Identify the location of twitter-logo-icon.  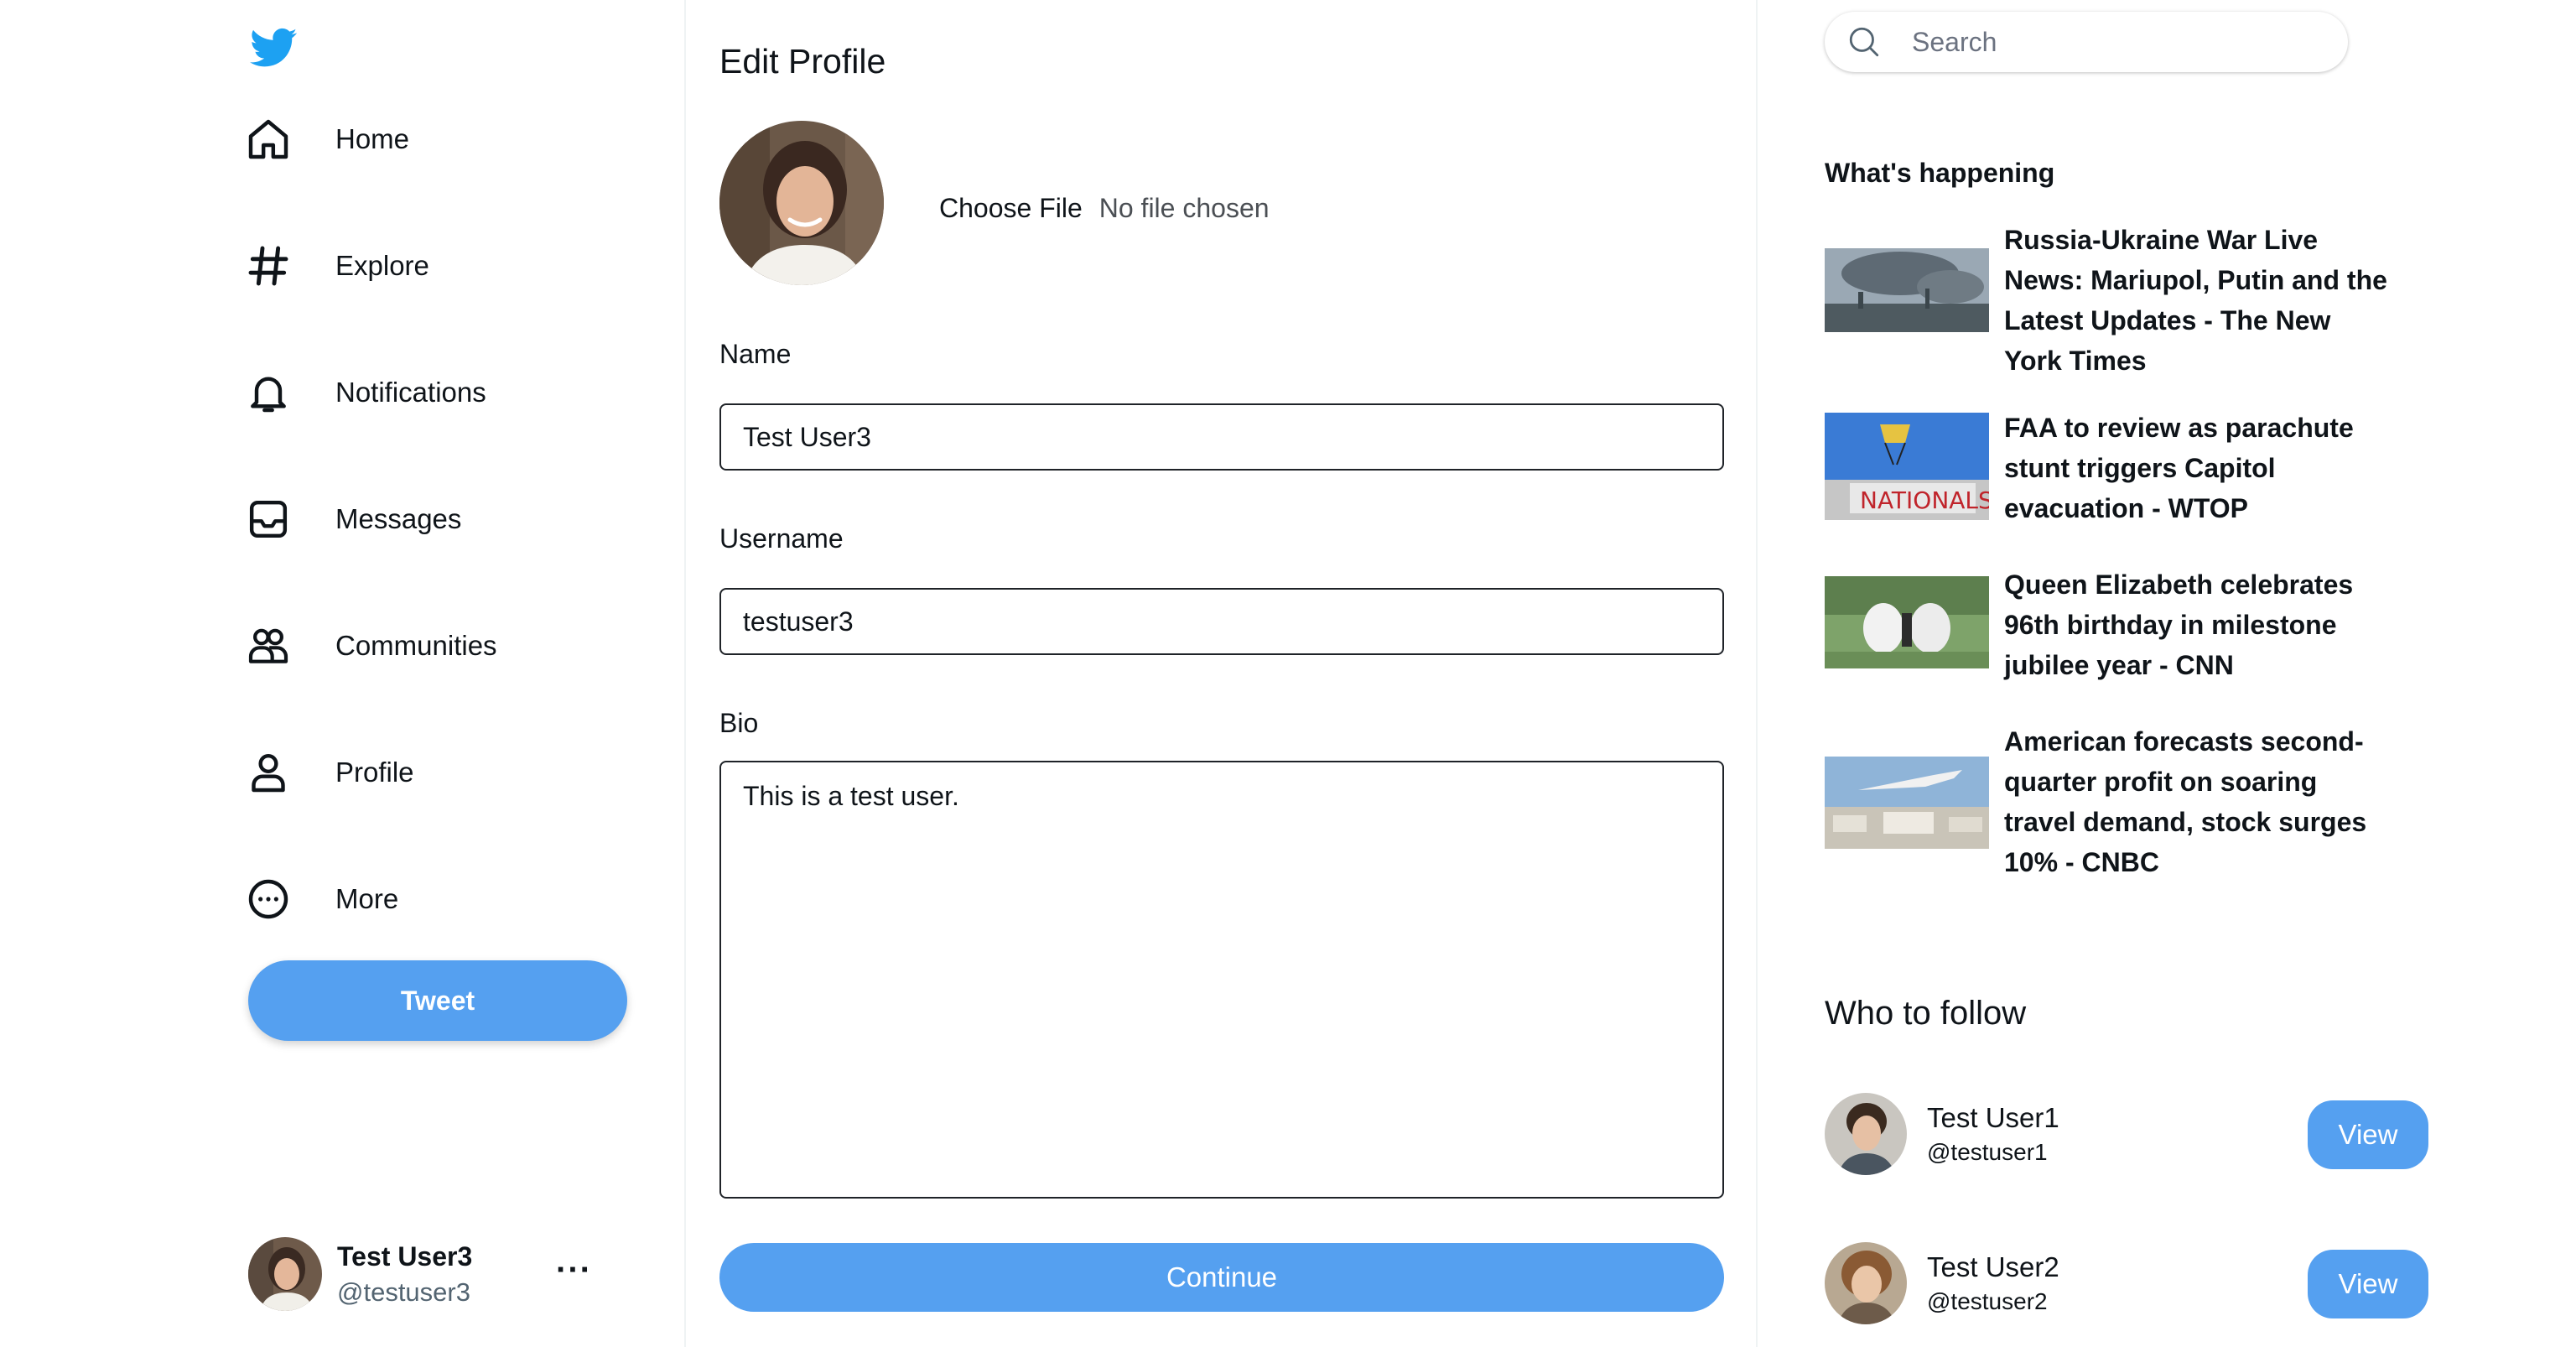
(274, 47).